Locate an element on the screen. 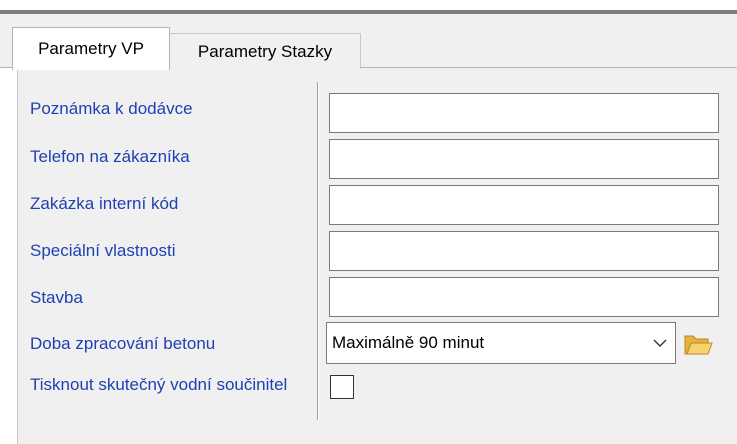  select-value: Maximálně 90 minut is located at coordinates (408, 342).